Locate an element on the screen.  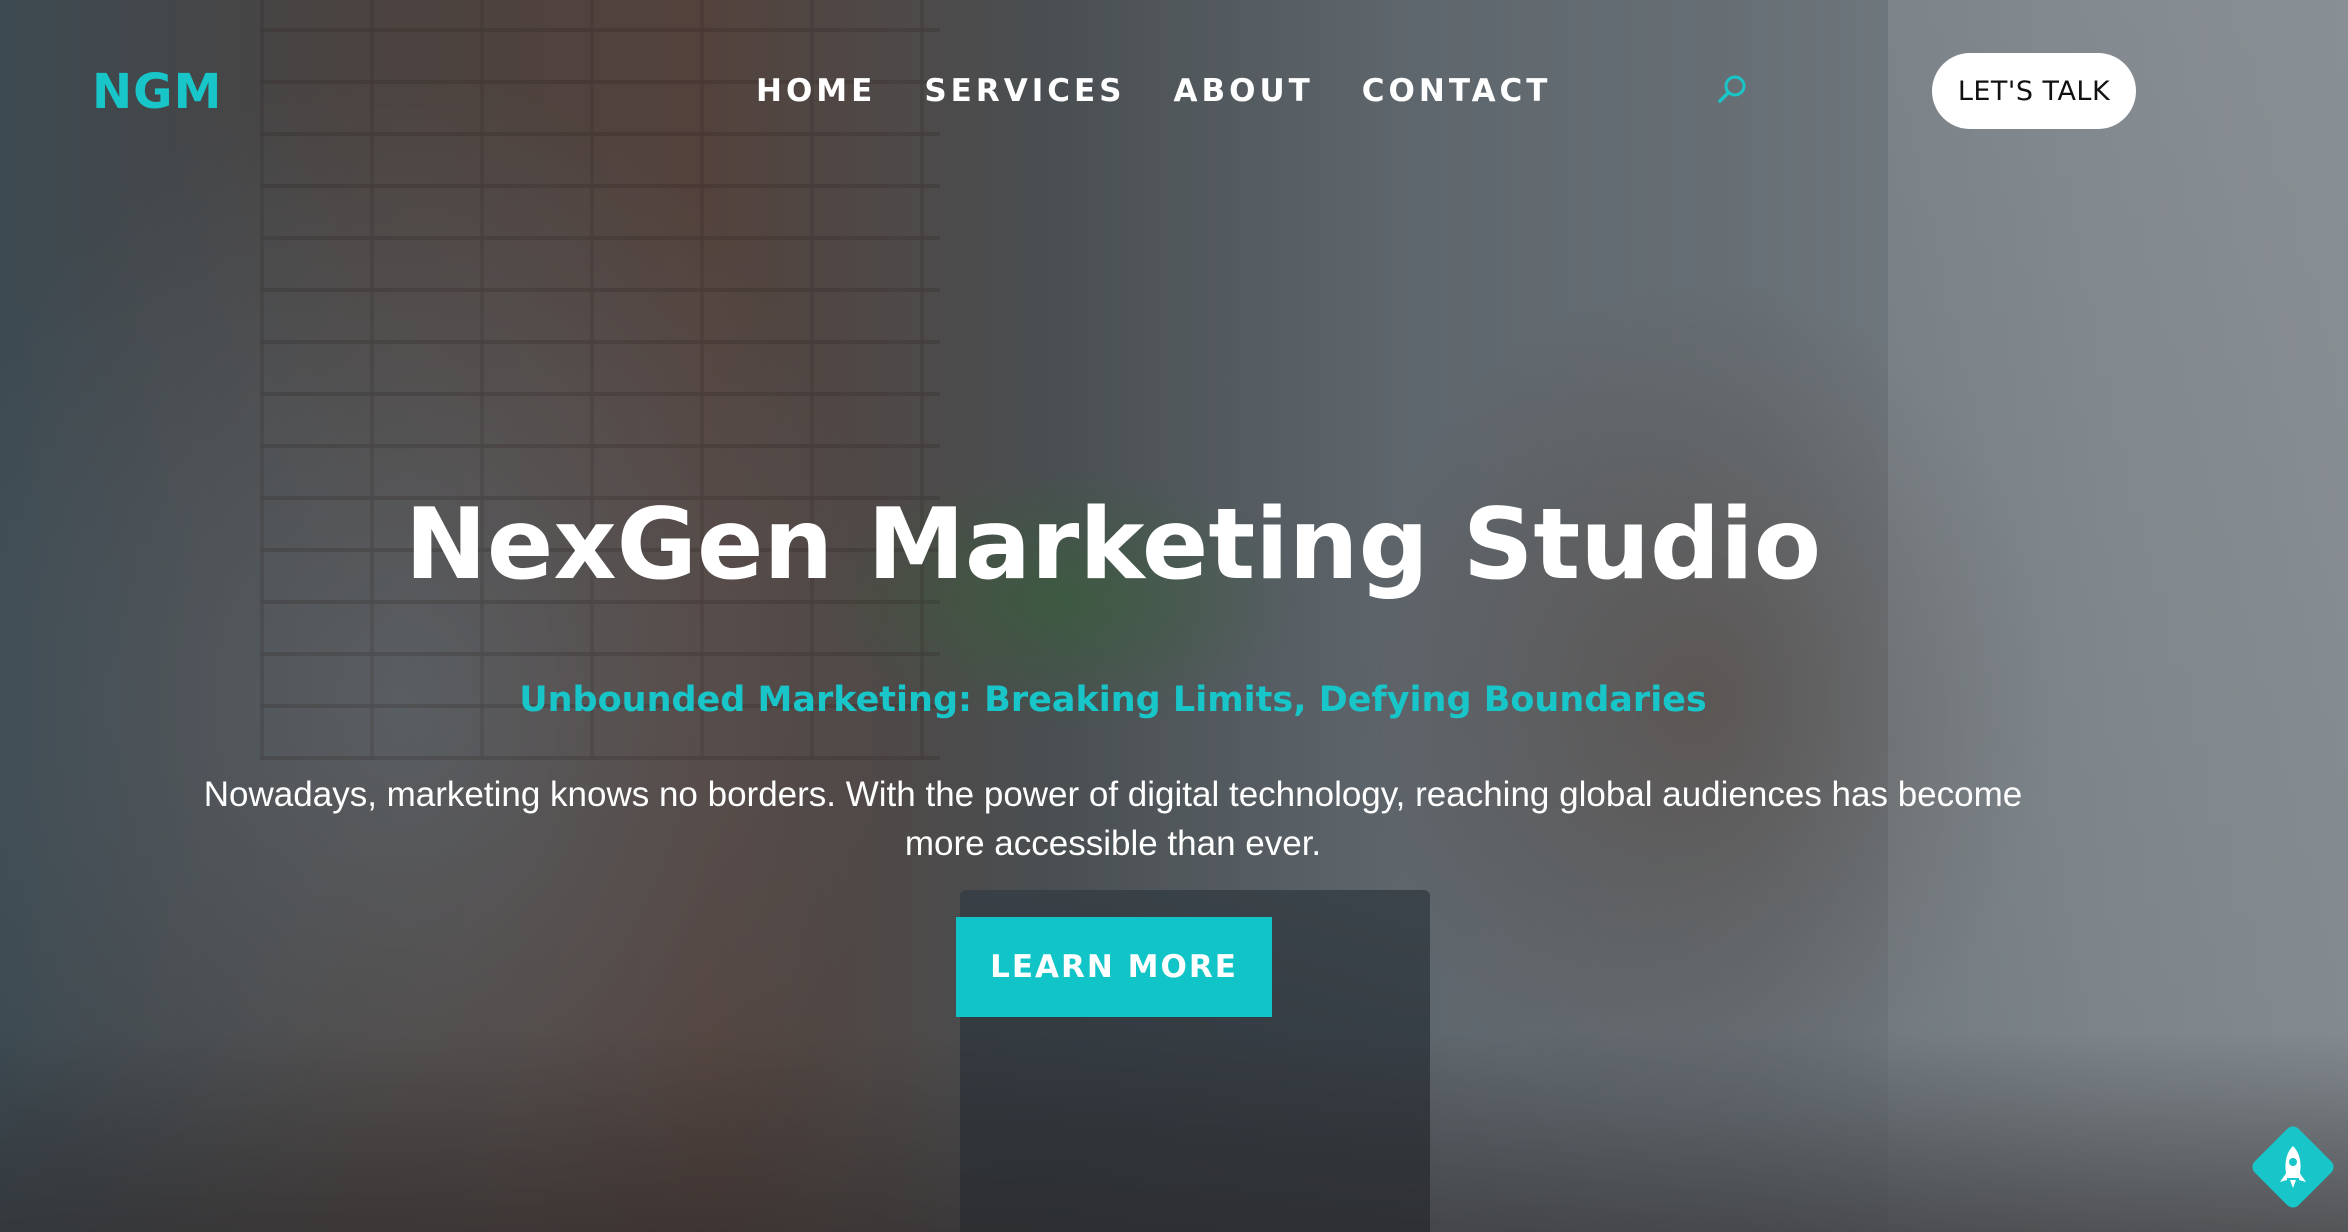
learn-more-button: LEARN MORE is located at coordinates (1114, 967).